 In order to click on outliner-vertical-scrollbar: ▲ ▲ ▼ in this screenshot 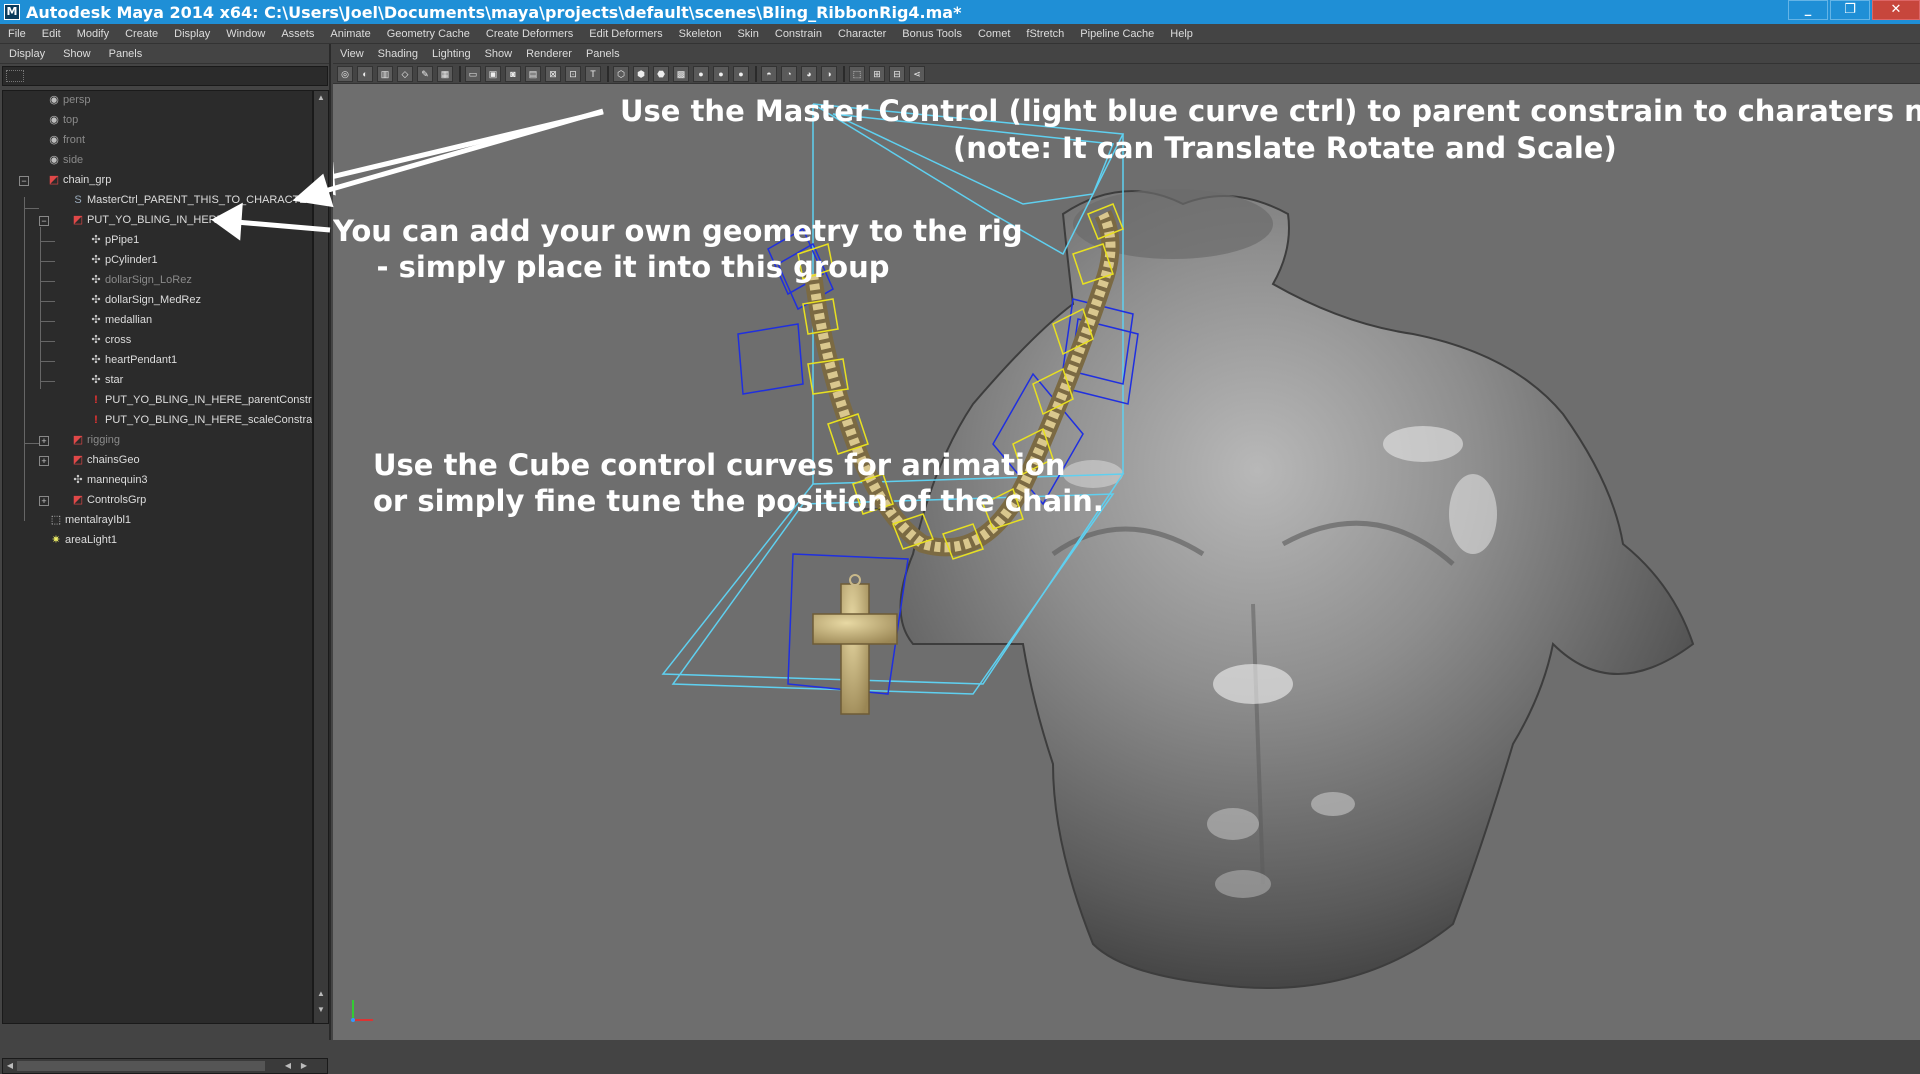, I will do `click(321, 557)`.